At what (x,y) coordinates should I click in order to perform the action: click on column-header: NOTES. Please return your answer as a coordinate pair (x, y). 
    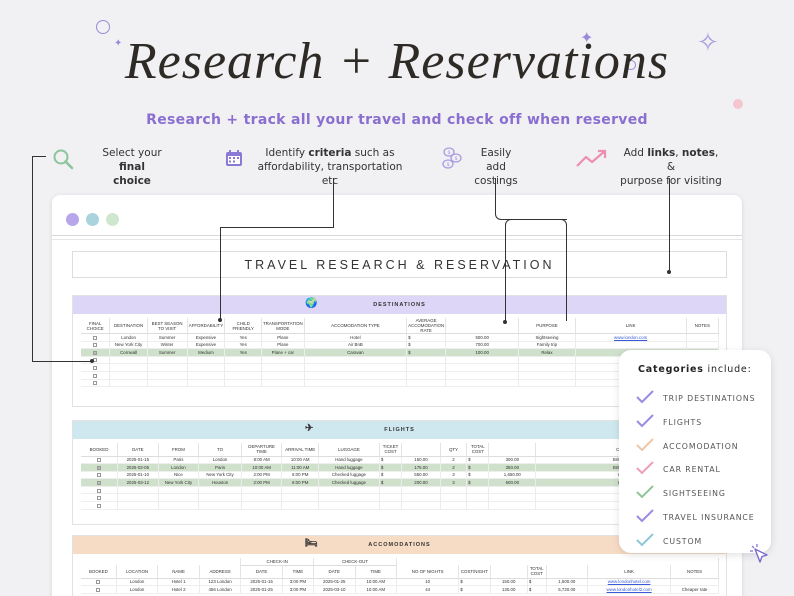
    Looking at the image, I should click on (703, 326).